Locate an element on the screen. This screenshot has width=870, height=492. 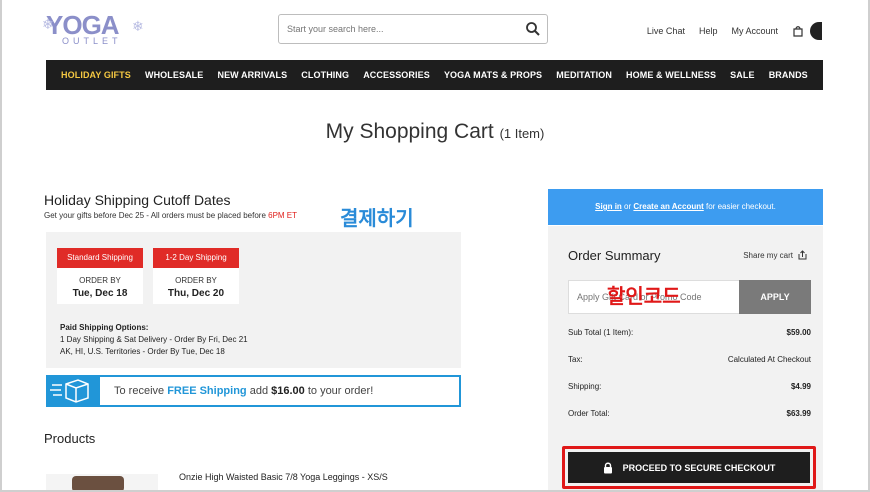
shipping-row: Shipping: $4.99 is located at coordinates (689, 386).